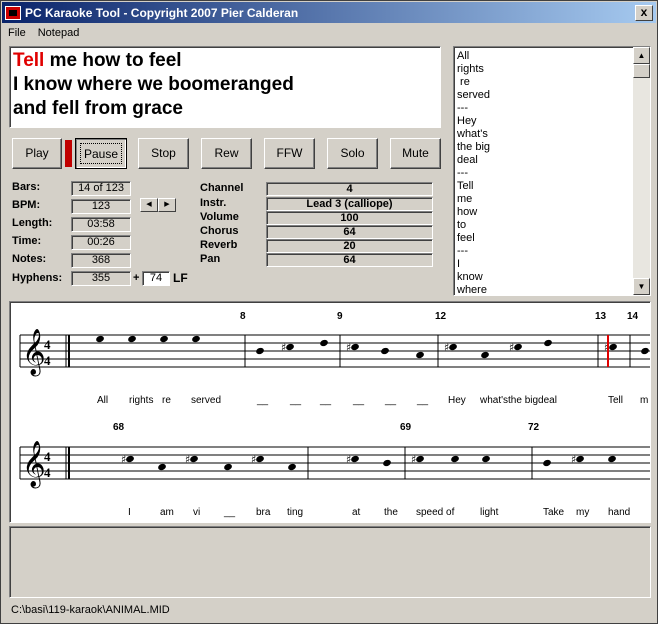  What do you see at coordinates (349, 189) in the screenshot?
I see `channel-value: 4` at bounding box center [349, 189].